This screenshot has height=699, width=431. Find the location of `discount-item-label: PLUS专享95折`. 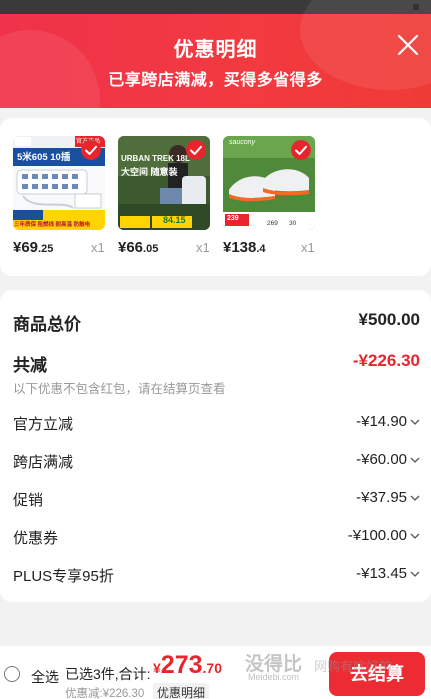

discount-item-label: PLUS专享95折 is located at coordinates (63, 576).